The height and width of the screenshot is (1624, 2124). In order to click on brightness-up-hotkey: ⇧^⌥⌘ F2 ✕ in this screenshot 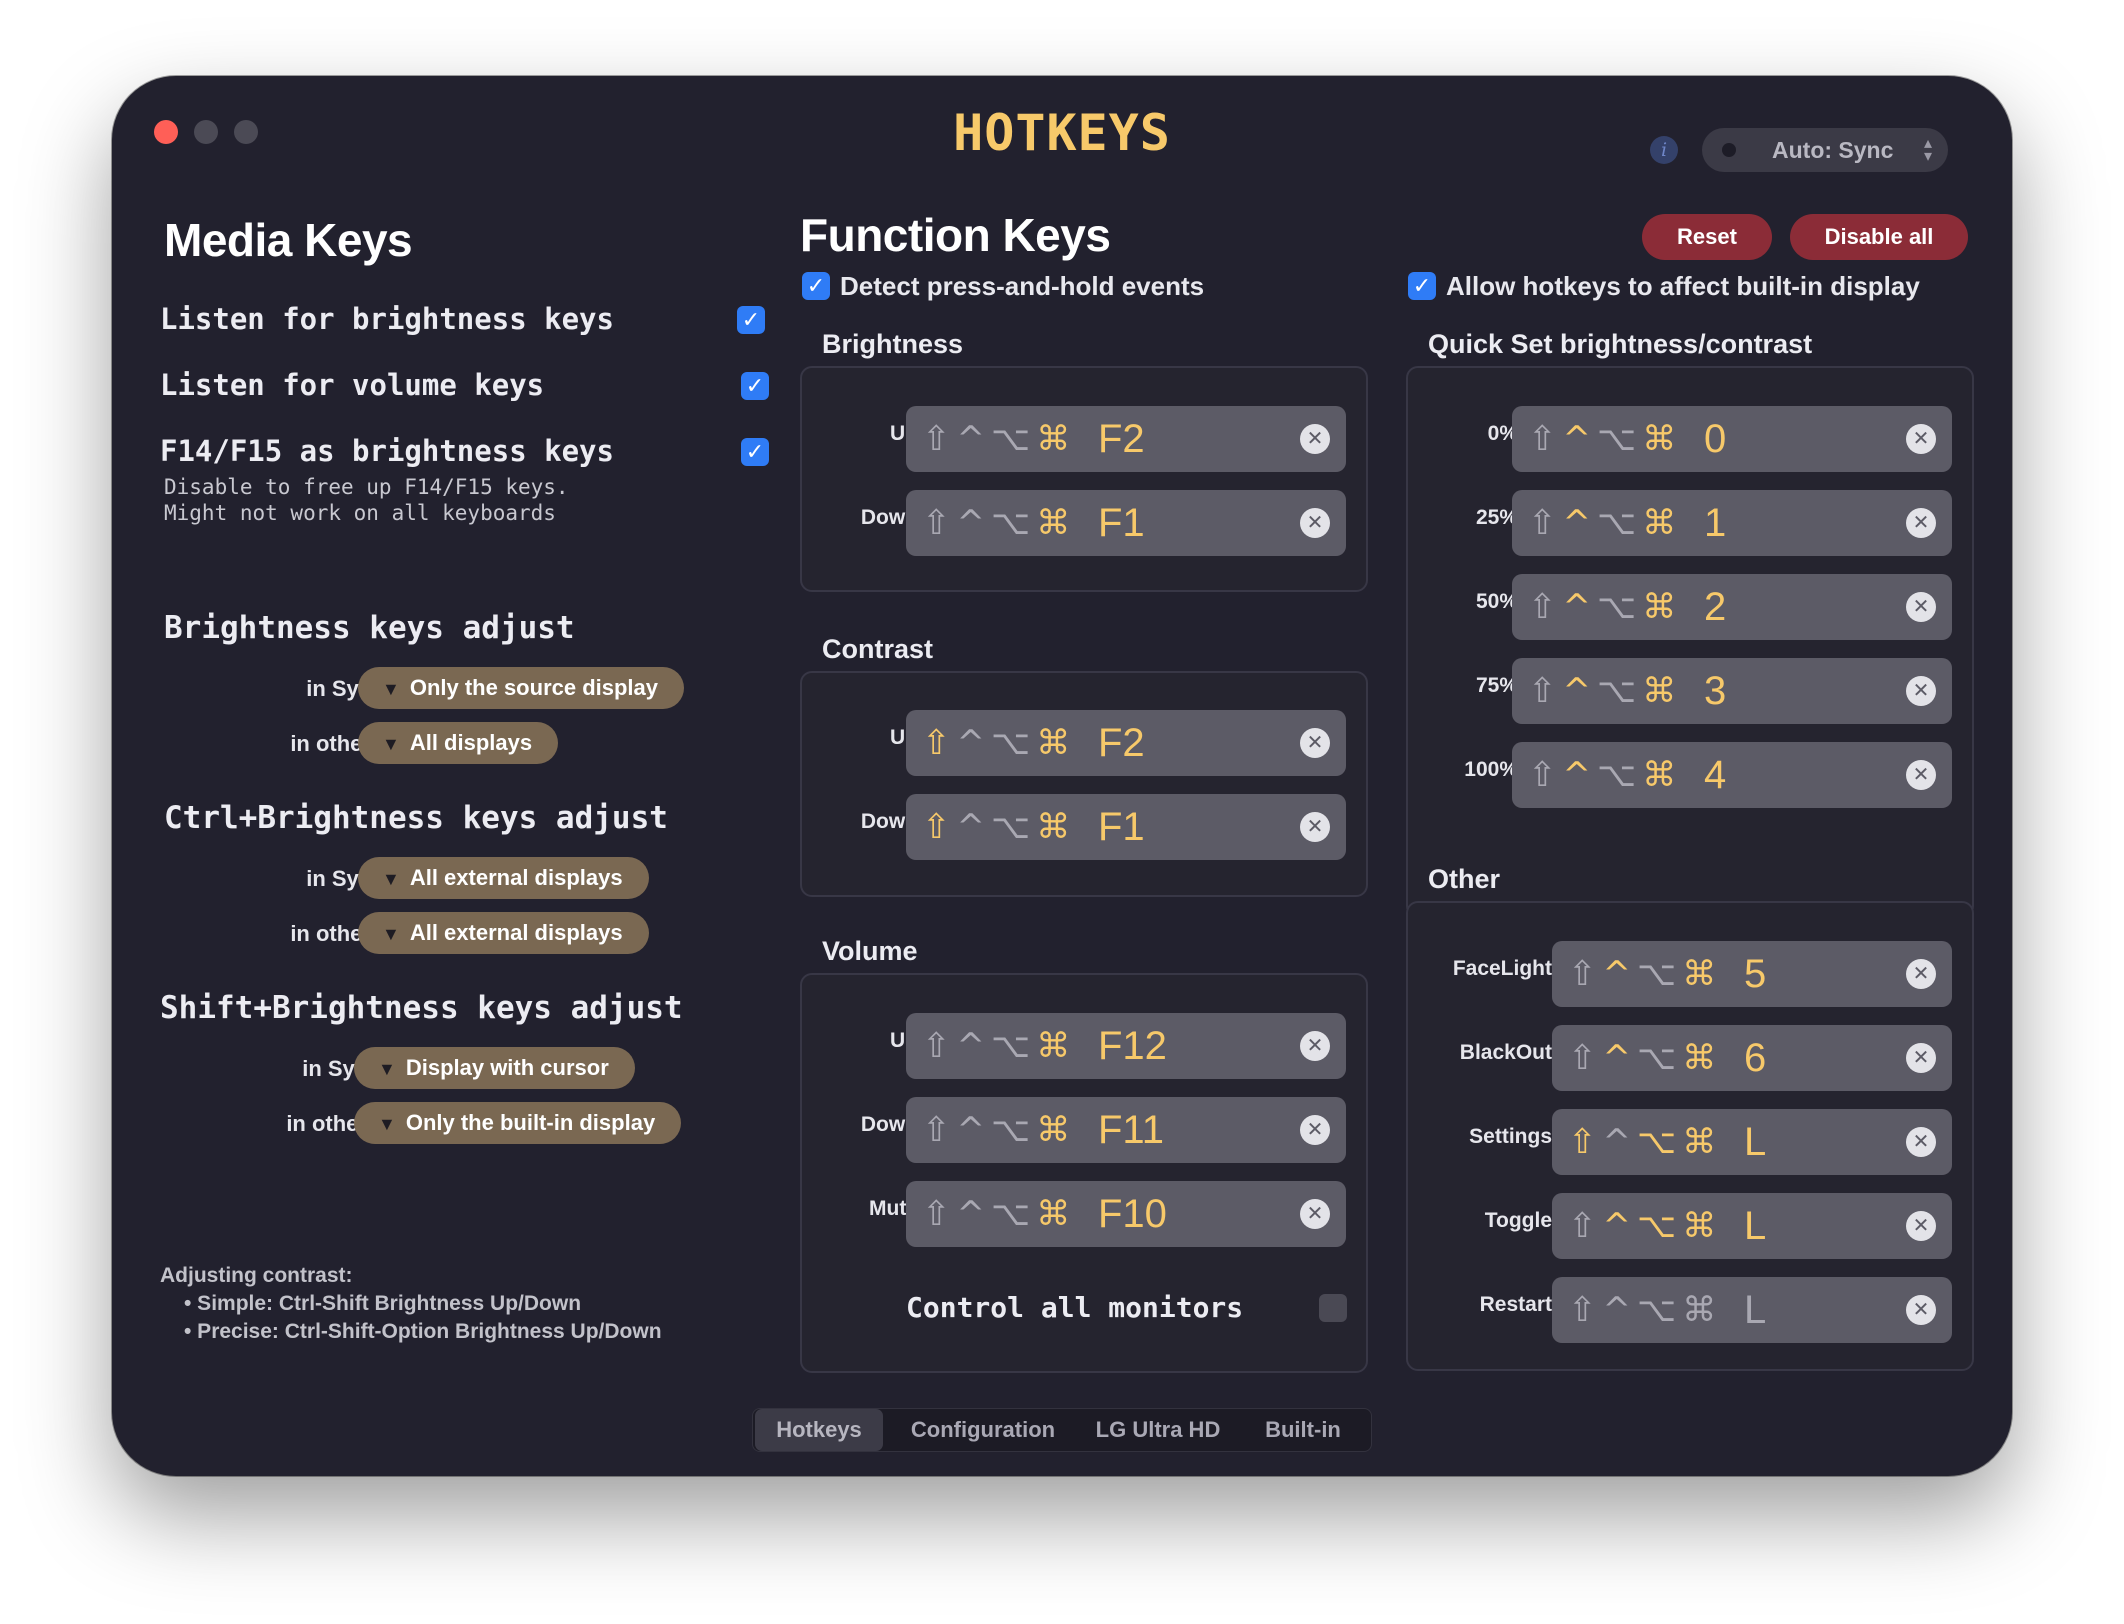, I will do `click(1126, 439)`.